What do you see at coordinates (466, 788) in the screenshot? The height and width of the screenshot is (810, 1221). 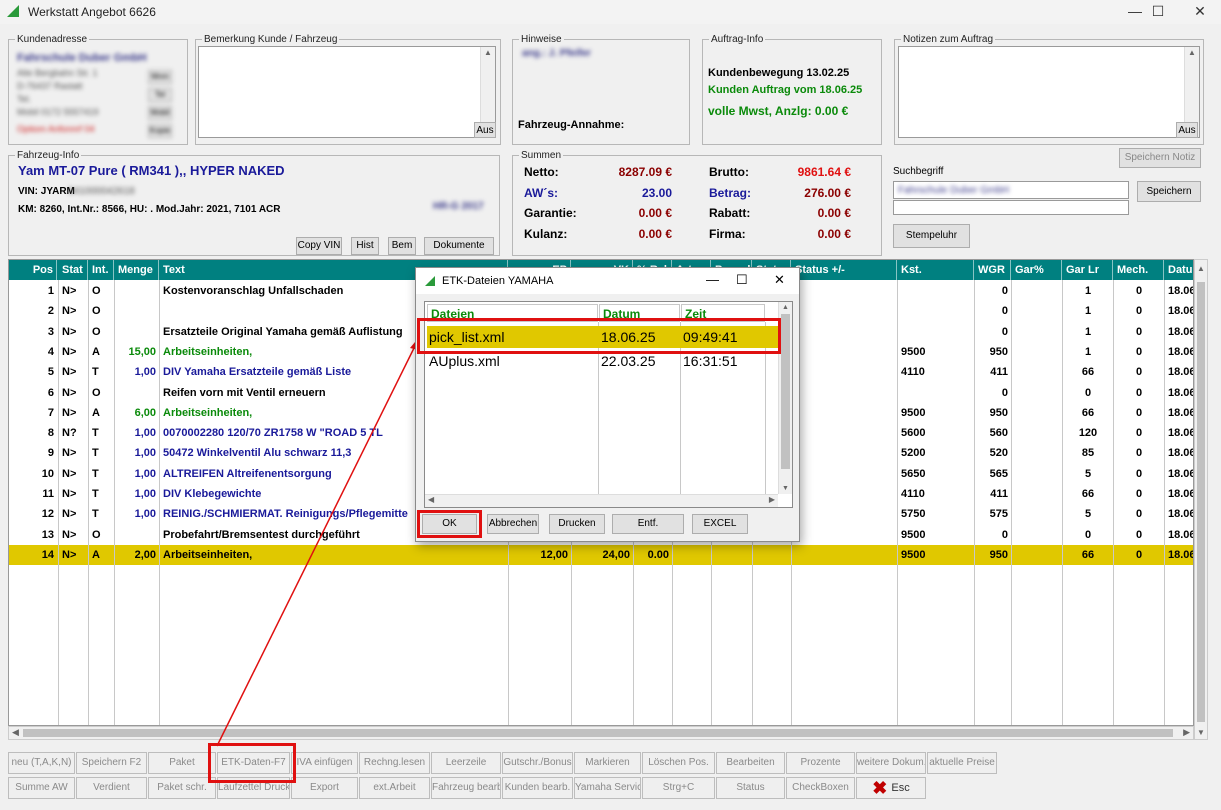 I see `toolbar-button-row2-6: Fahrzeug bearb.` at bounding box center [466, 788].